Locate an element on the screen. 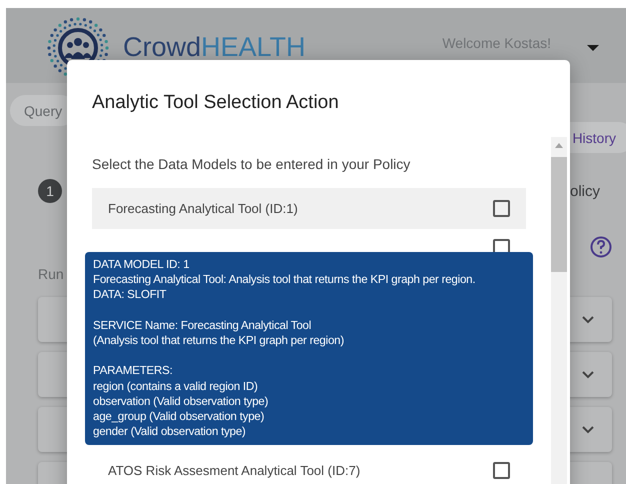 Image resolution: width=626 pixels, height=484 pixels. dialog-title: Analytic Tool Selection Action is located at coordinates (215, 102).